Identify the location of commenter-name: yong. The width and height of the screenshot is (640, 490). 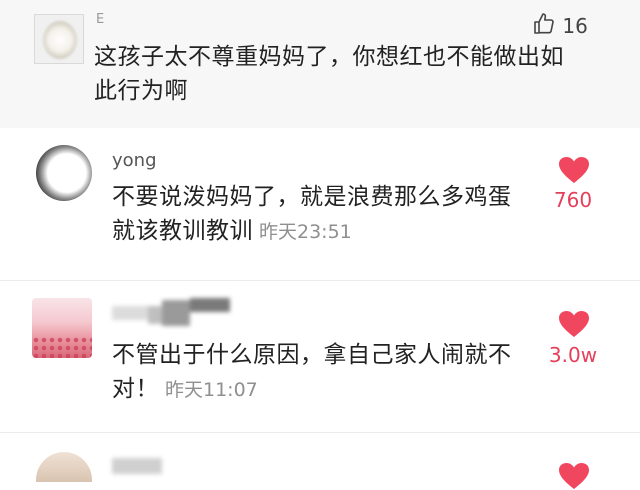
(134, 160).